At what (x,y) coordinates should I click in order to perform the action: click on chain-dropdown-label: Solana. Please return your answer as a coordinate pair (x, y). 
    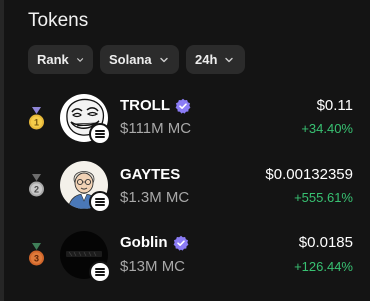
    Looking at the image, I should click on (130, 59).